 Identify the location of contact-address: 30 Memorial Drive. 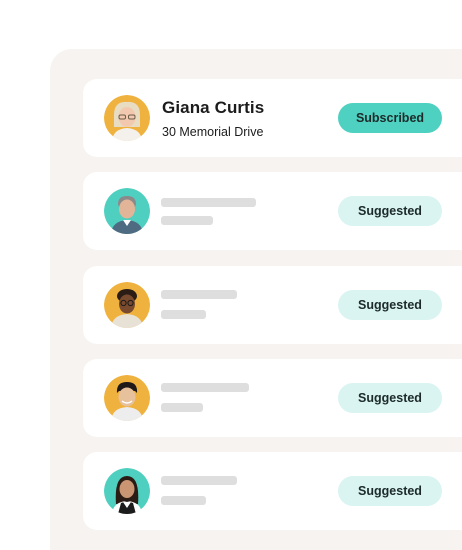
(213, 132).